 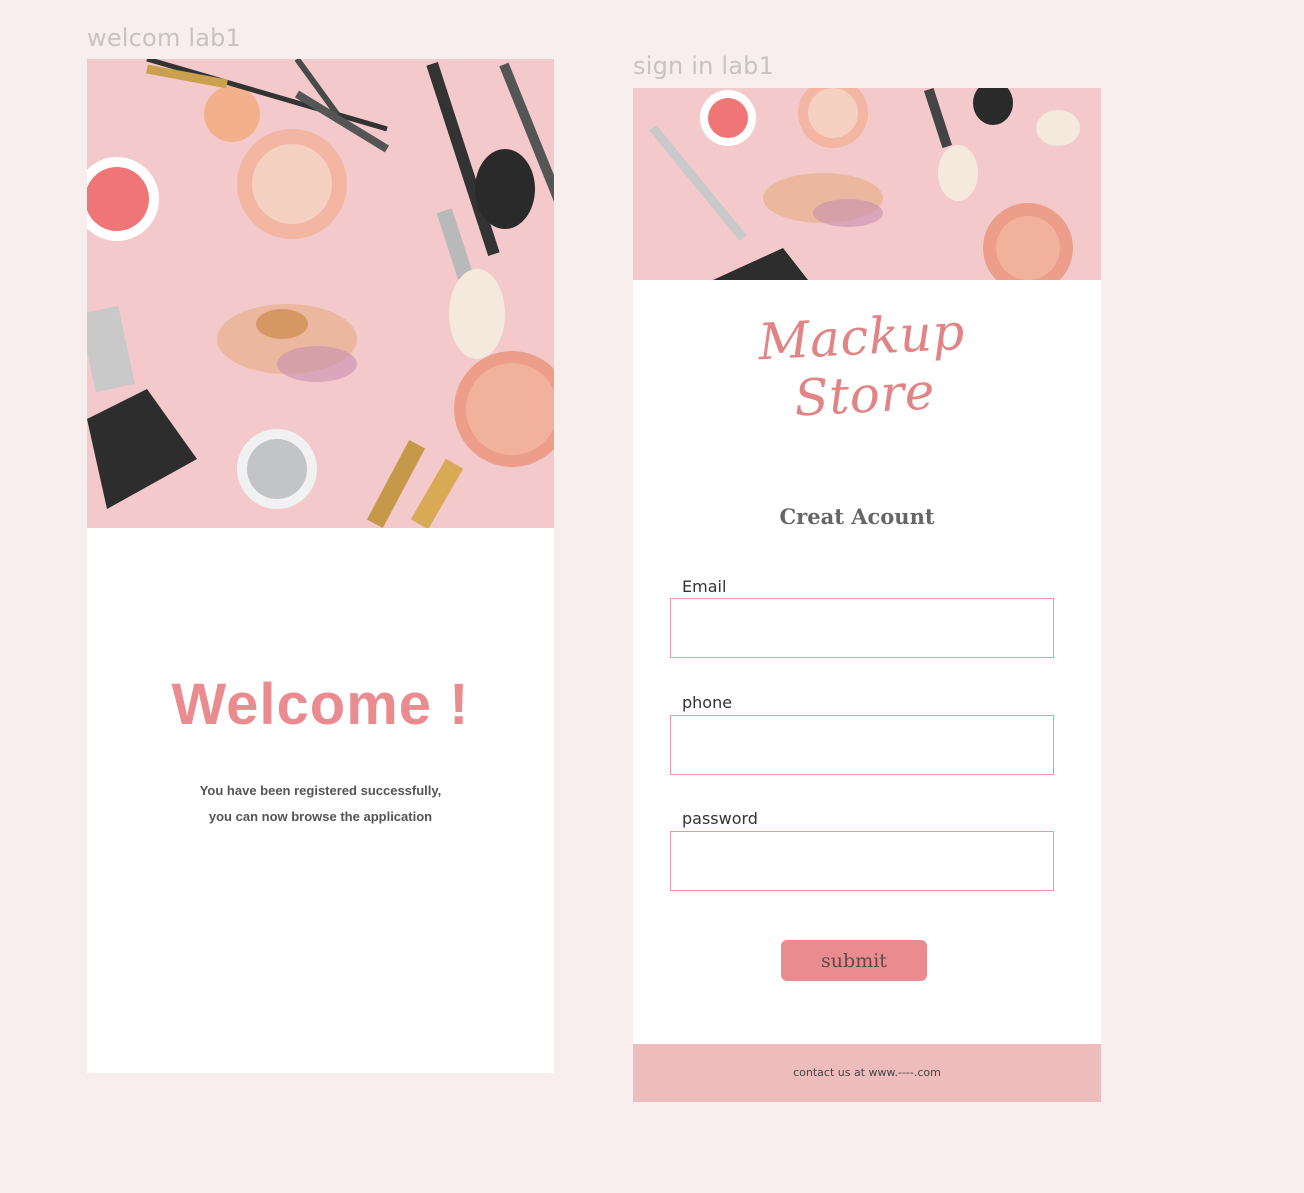 What do you see at coordinates (320, 704) in the screenshot?
I see `welcome-title: Welcome !` at bounding box center [320, 704].